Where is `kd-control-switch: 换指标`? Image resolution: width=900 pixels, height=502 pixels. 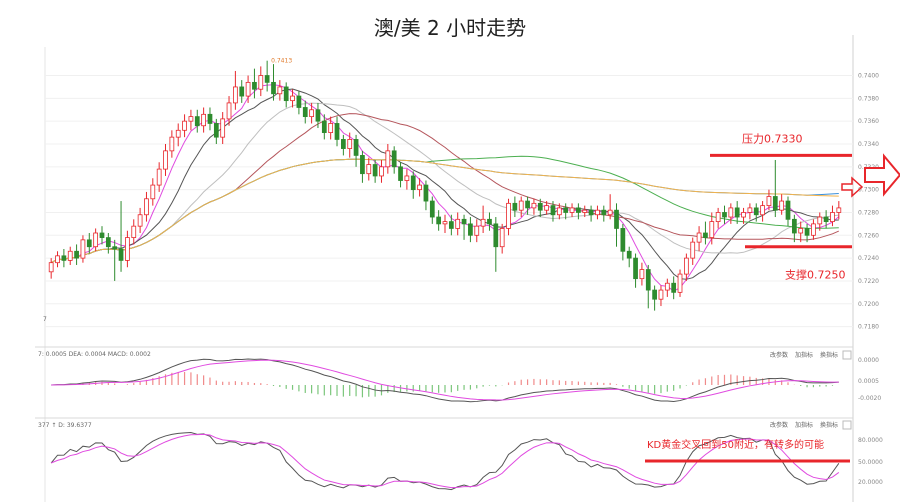 kd-control-switch: 换指标 is located at coordinates (829, 425).